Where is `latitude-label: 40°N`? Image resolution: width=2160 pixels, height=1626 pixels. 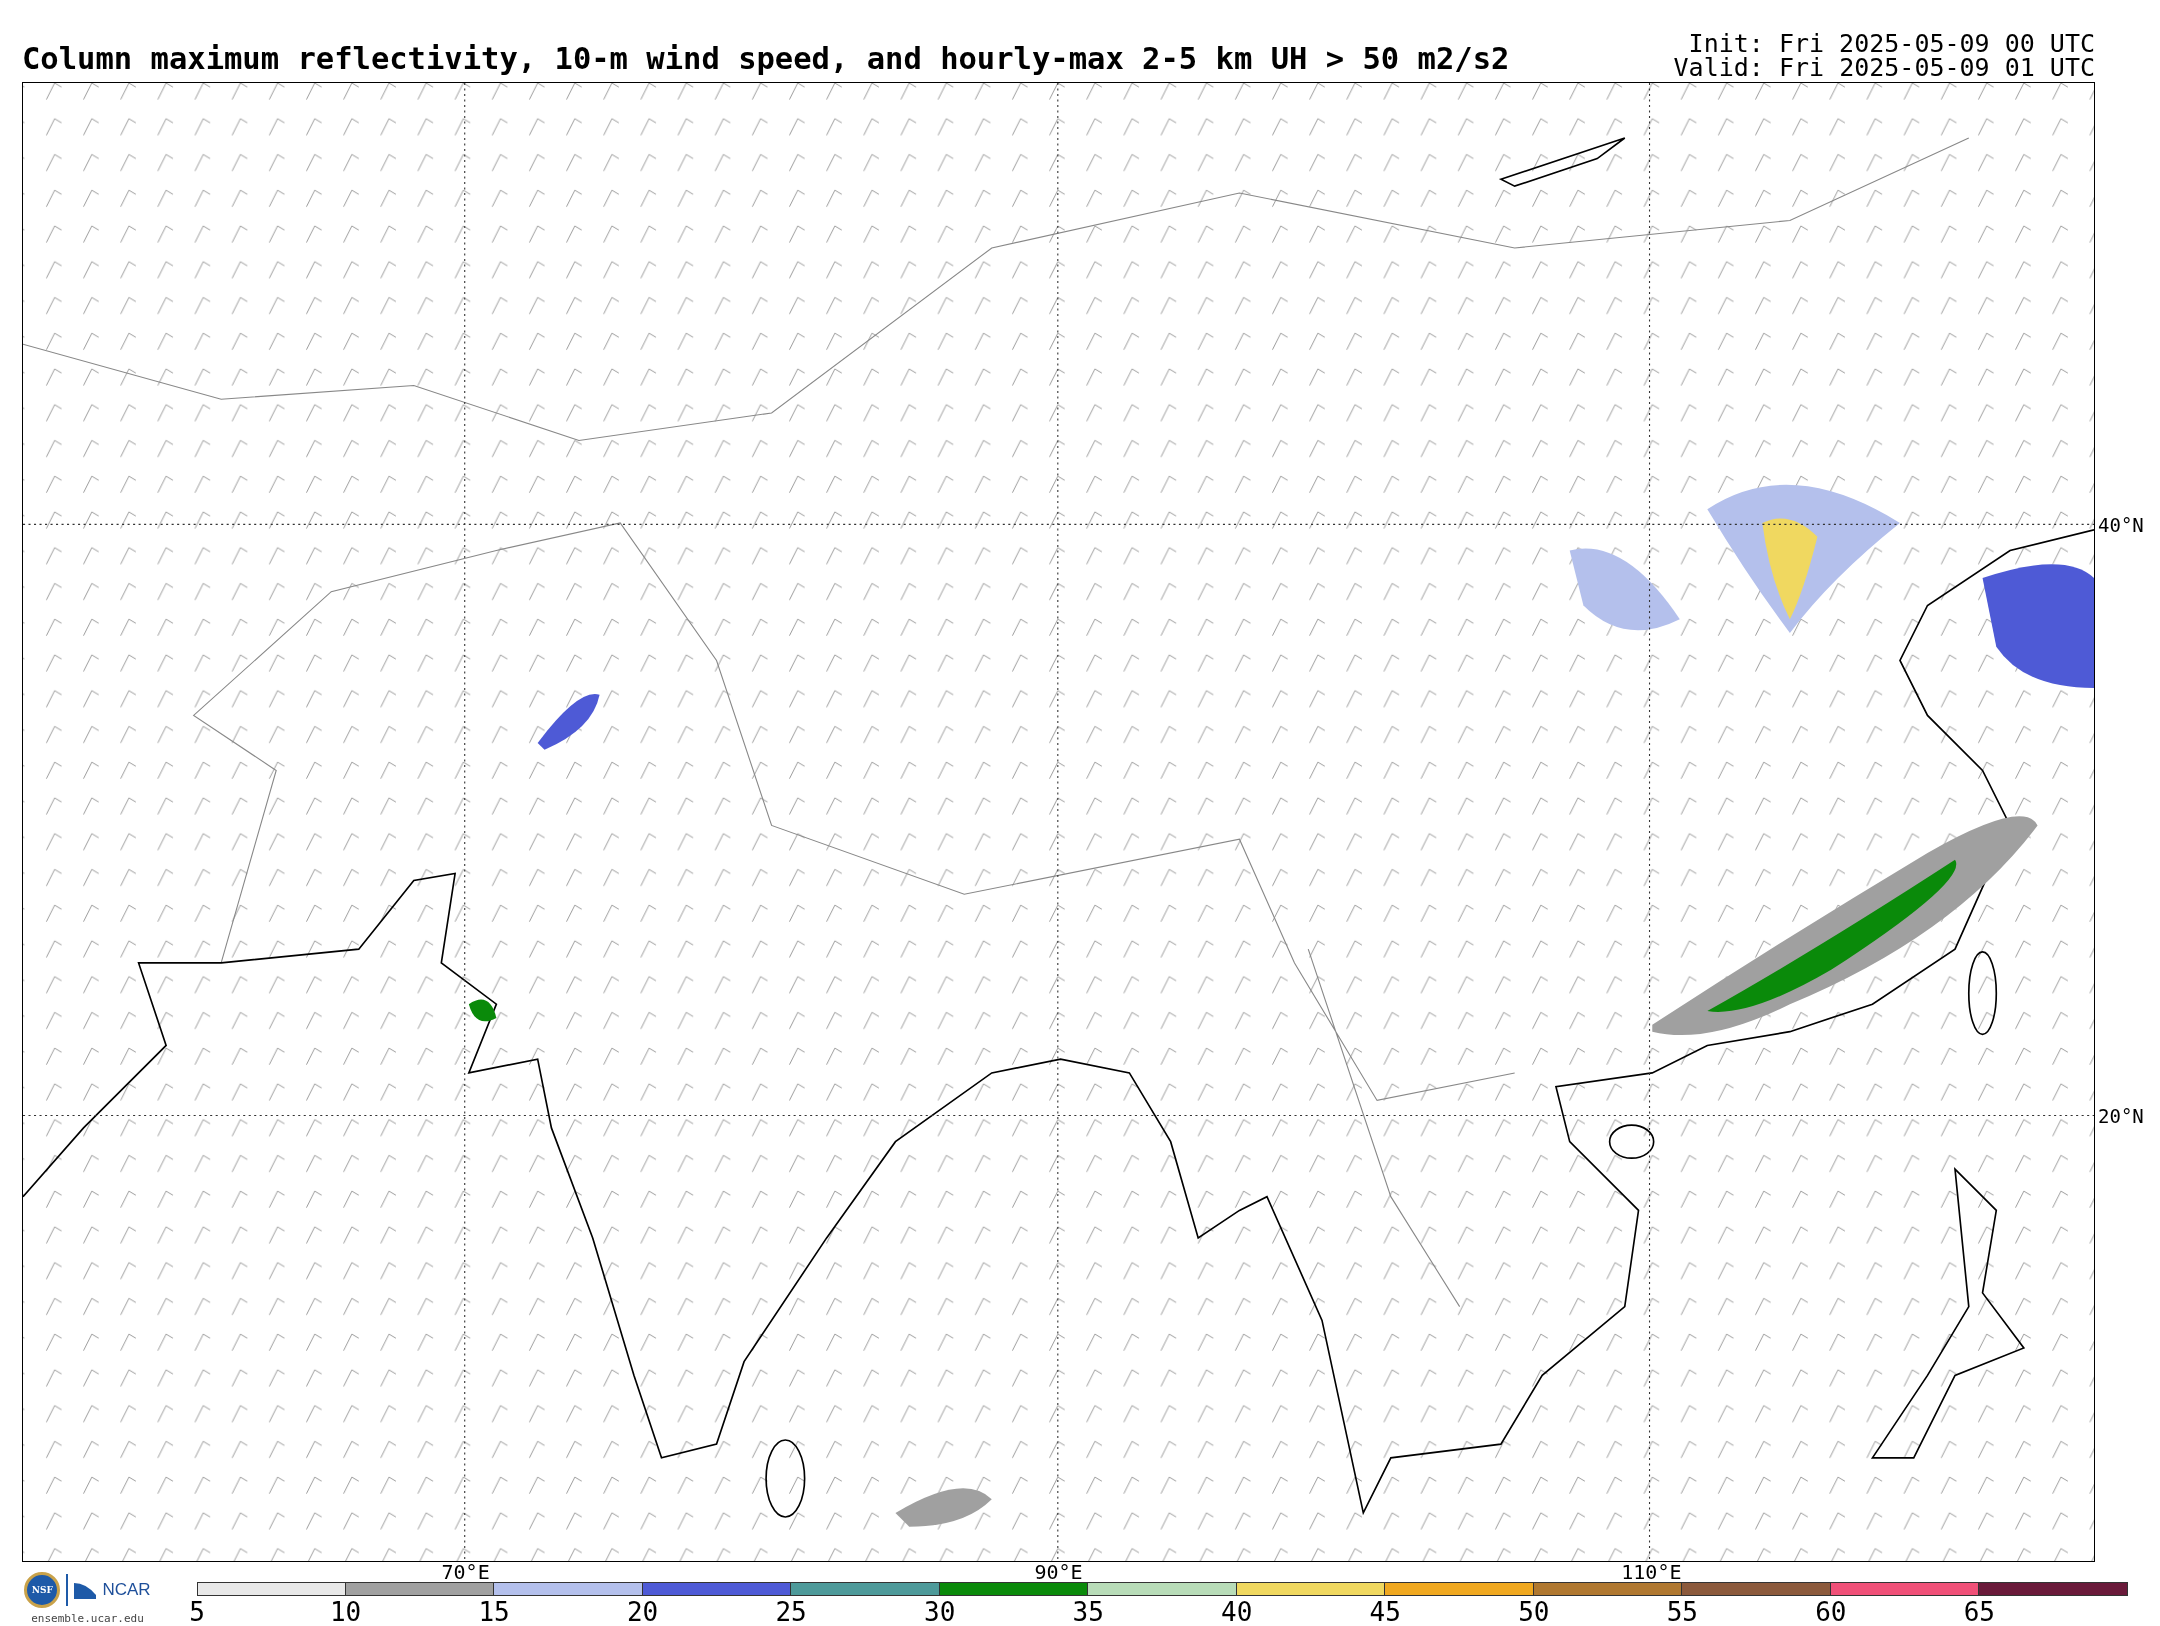 latitude-label: 40°N is located at coordinates (2121, 524).